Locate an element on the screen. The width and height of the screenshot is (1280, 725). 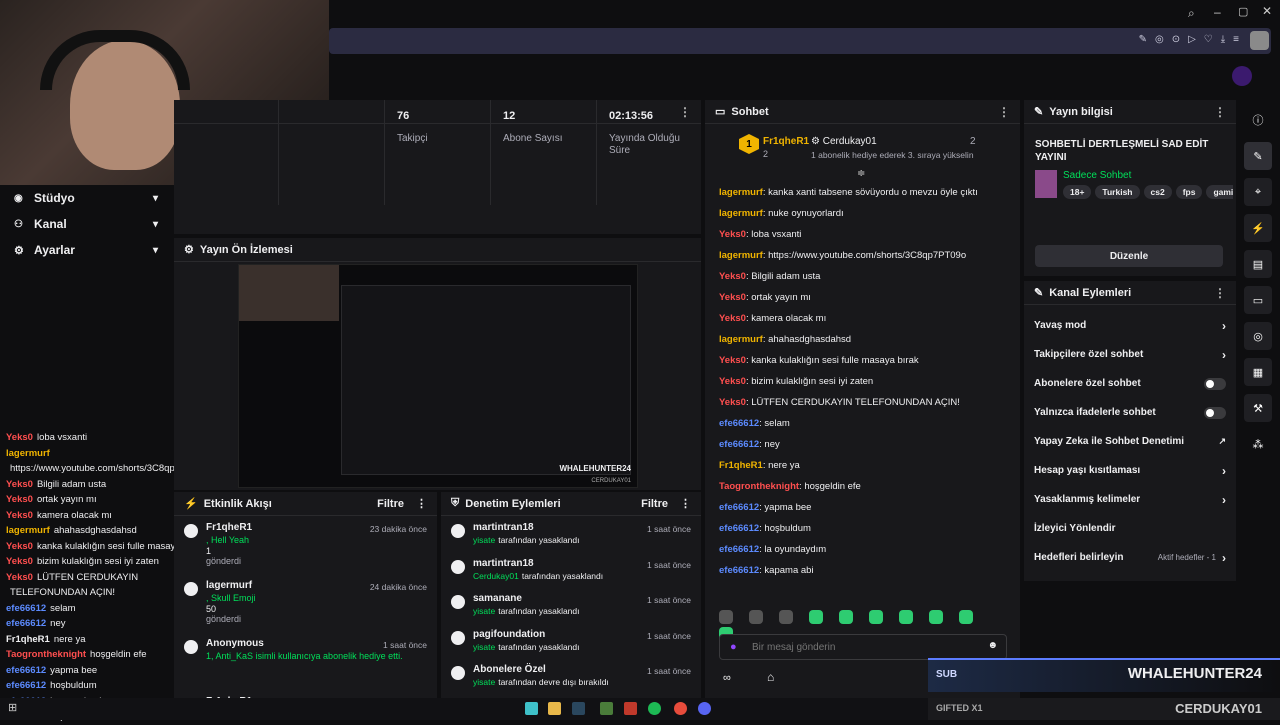
bolt-icon: ⚡ is located at coordinates (1258, 228).